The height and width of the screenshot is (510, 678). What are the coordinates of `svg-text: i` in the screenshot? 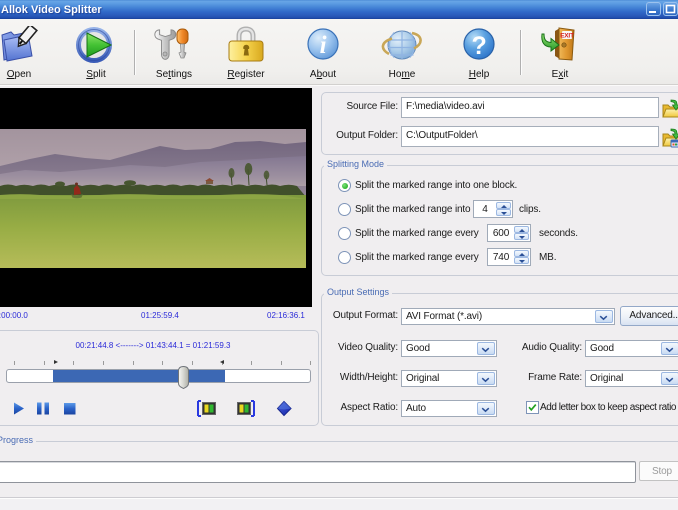 It's located at (323, 45).